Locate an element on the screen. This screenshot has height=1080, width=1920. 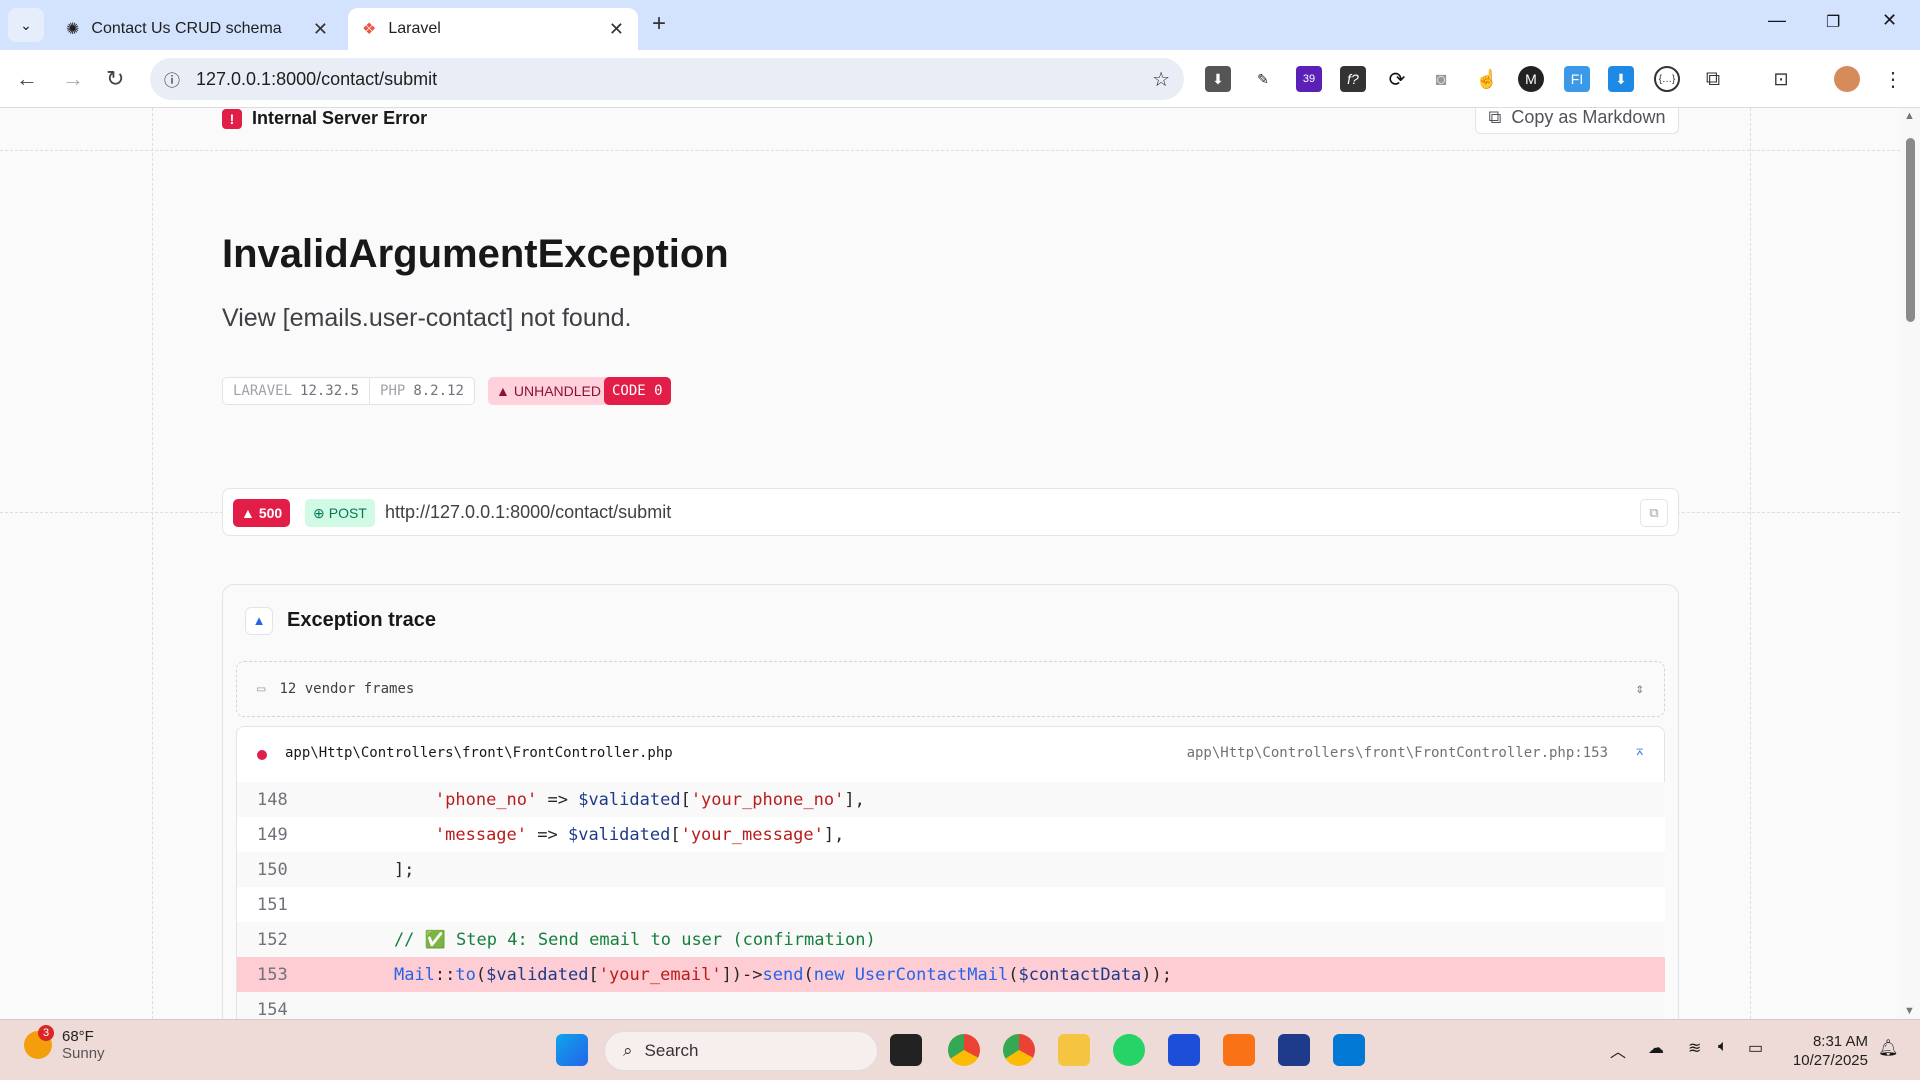
camera-icon: ◙ is located at coordinates (1441, 79).